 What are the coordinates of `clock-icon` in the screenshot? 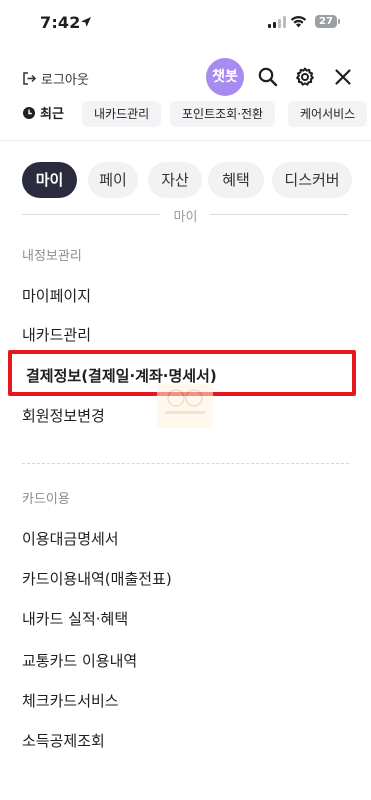 It's located at (29, 112).